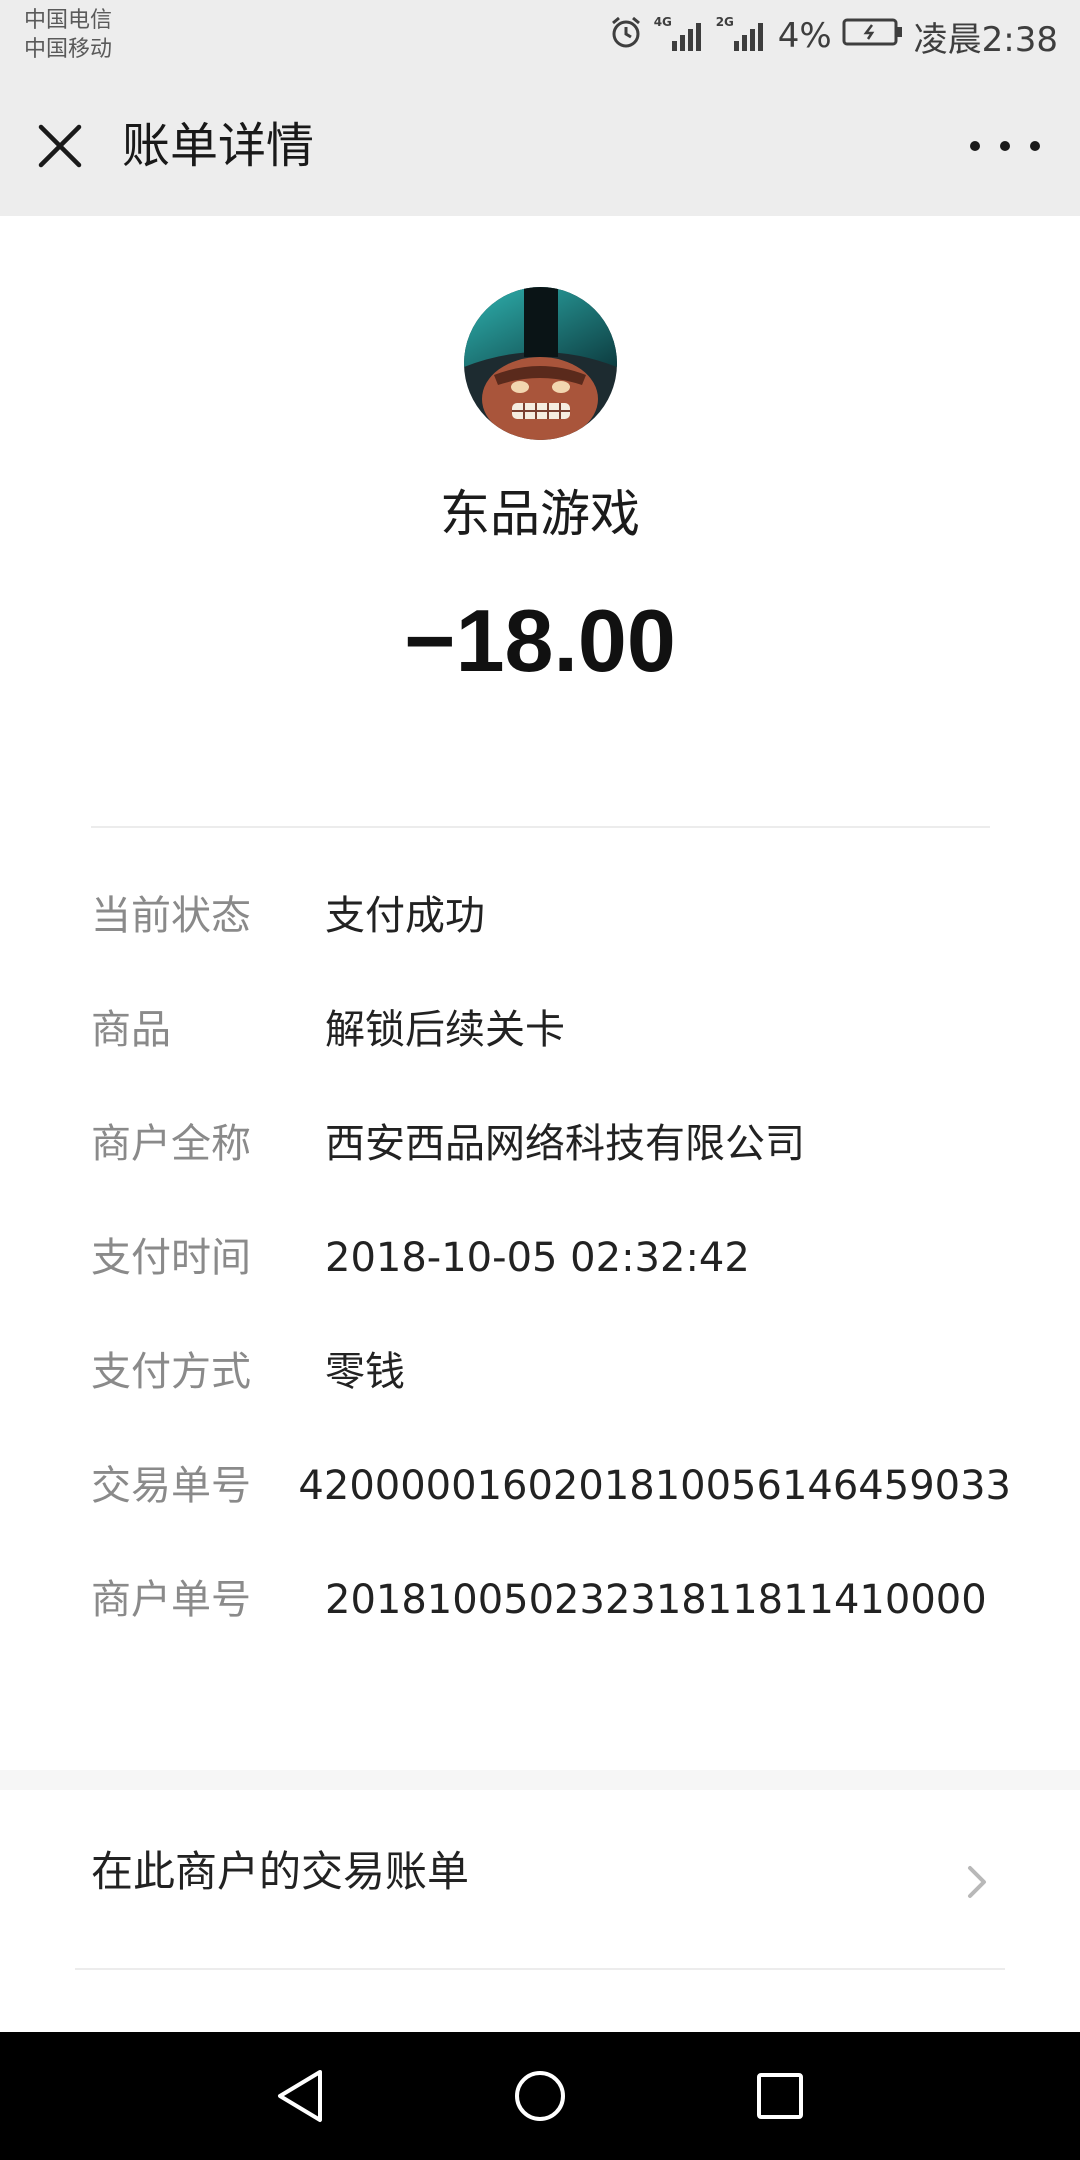 The height and width of the screenshot is (2160, 1080). I want to click on detail-value: 西安西品网络科技有限公司, so click(565, 1144).